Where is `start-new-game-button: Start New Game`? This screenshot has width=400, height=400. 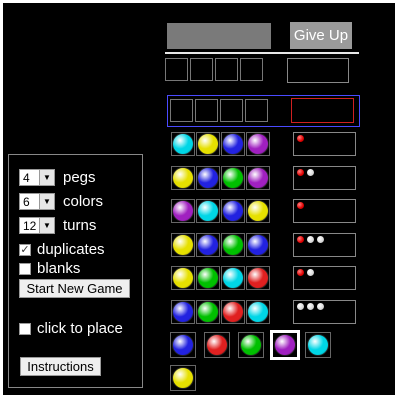
start-new-game-button: Start New Game is located at coordinates (74, 288).